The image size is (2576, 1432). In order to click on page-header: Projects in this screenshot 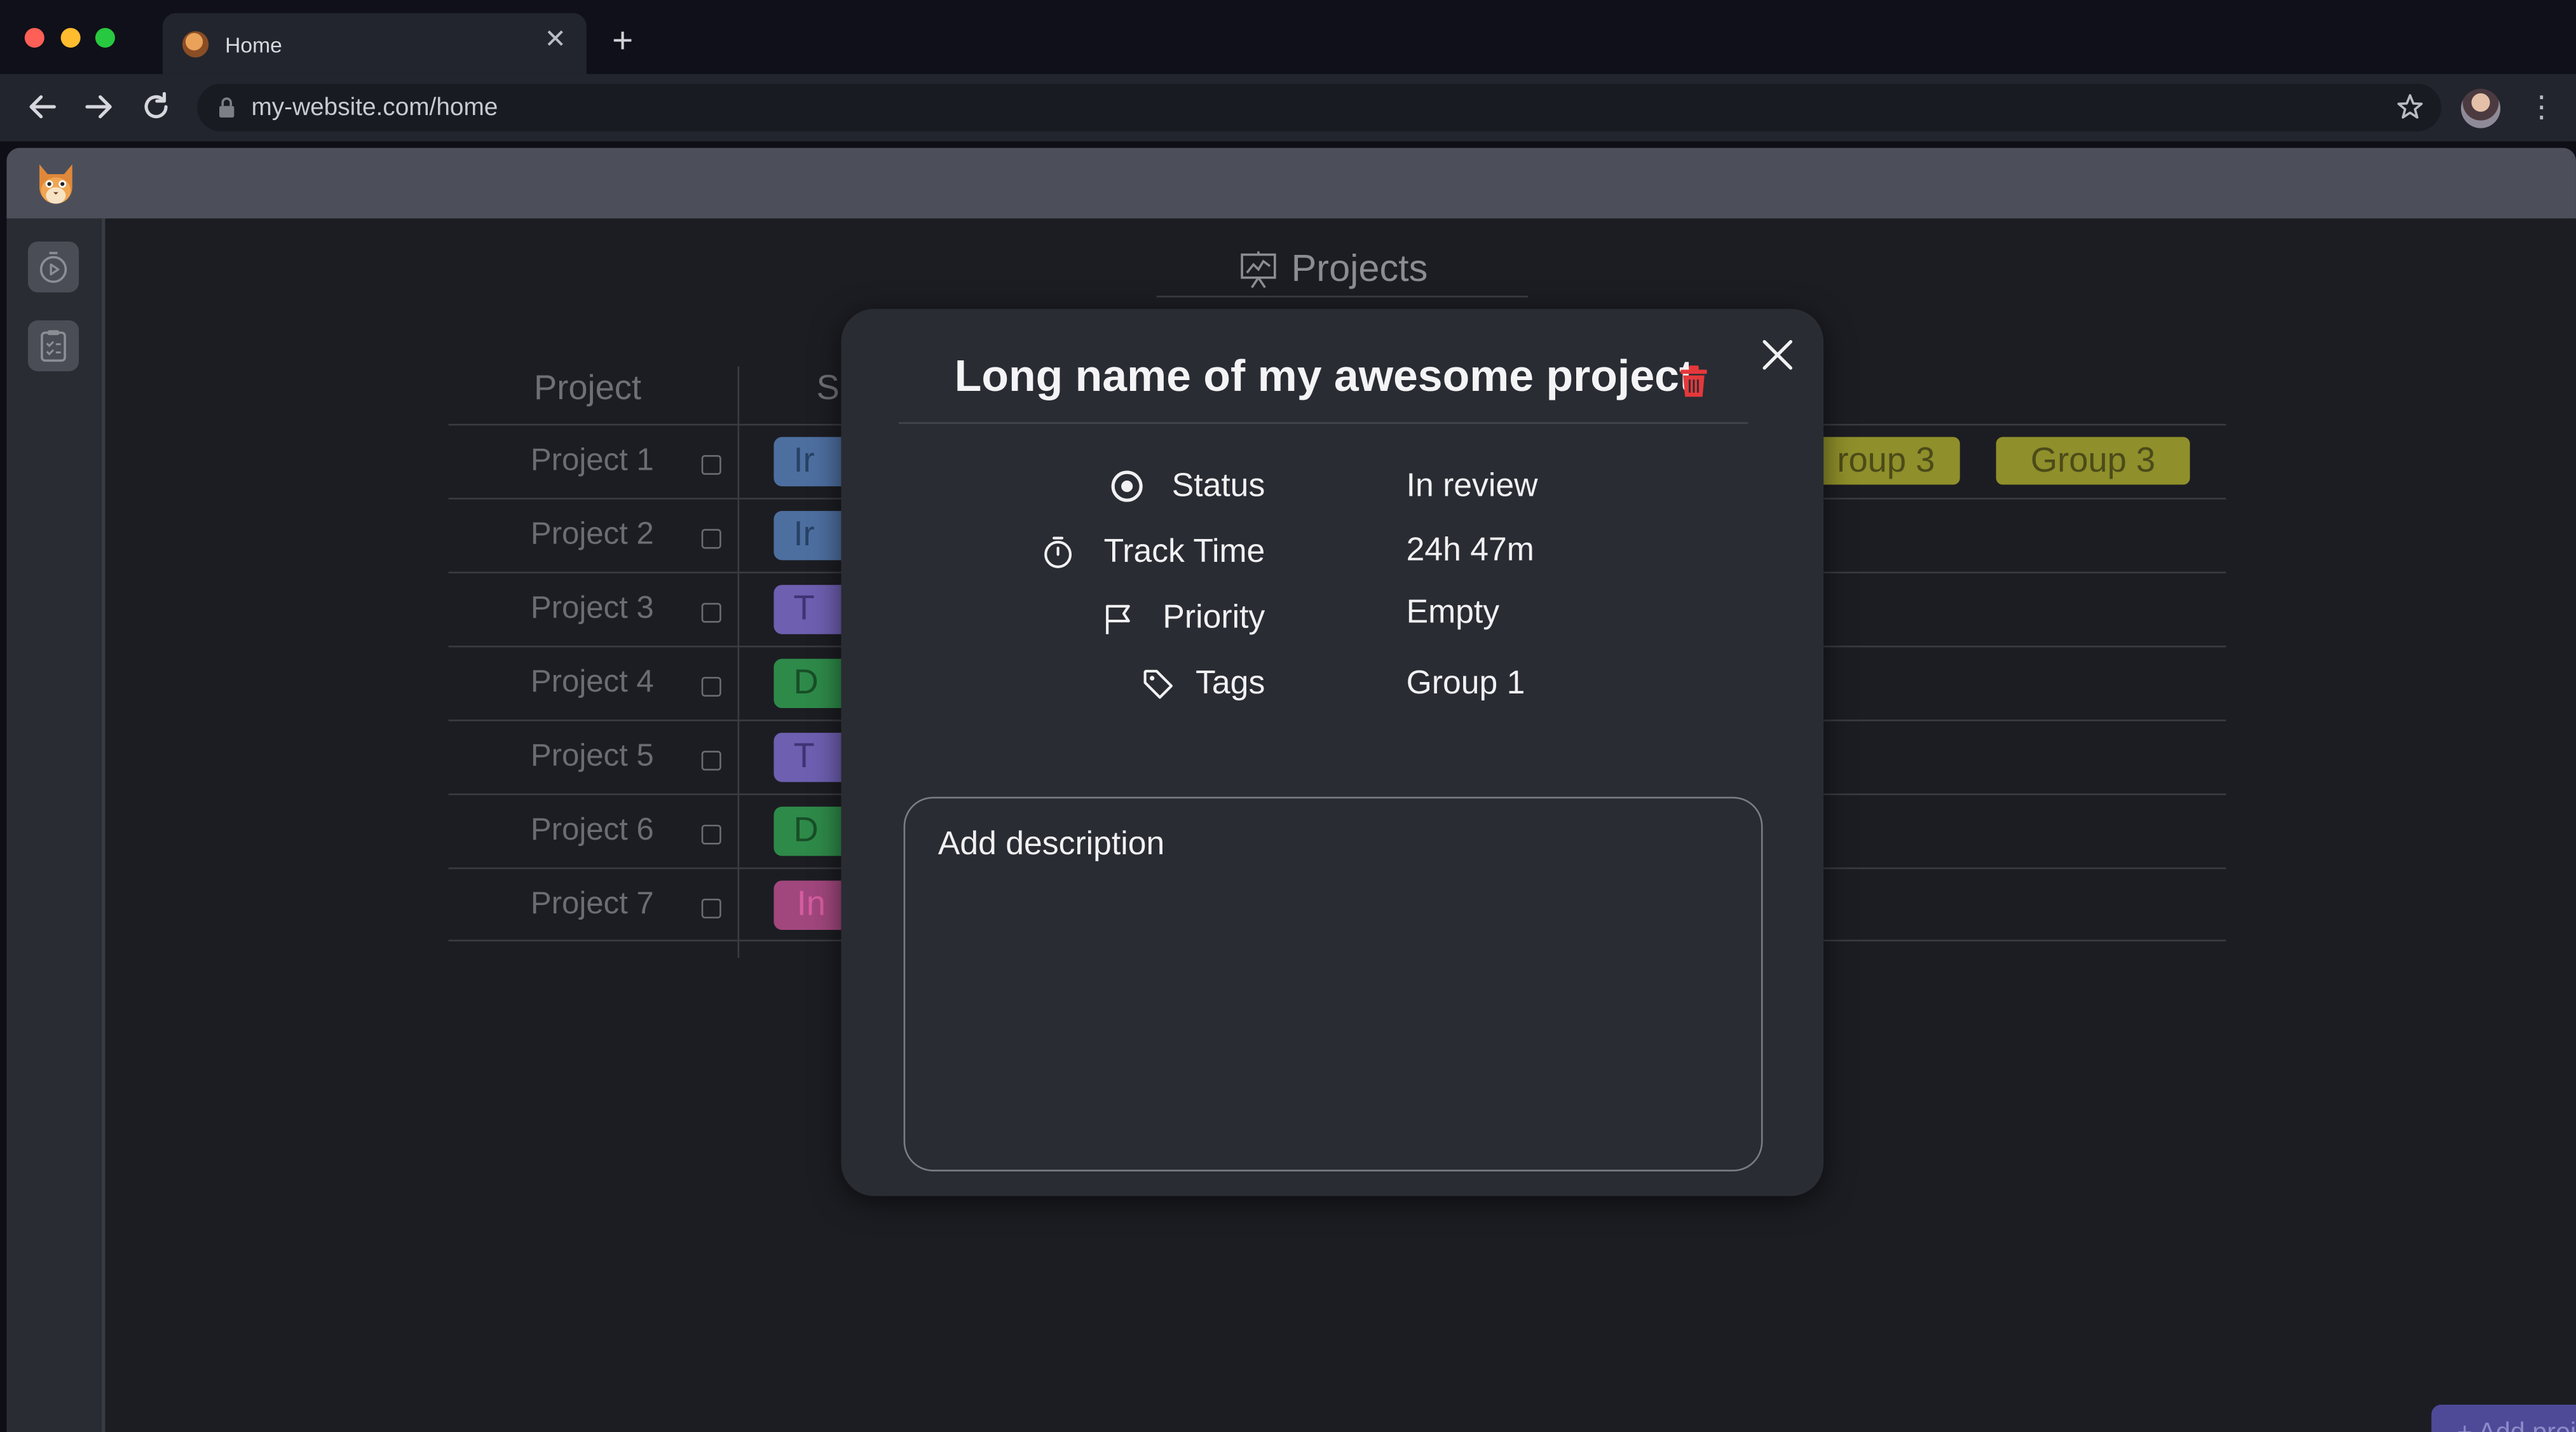, I will do `click(1342, 264)`.